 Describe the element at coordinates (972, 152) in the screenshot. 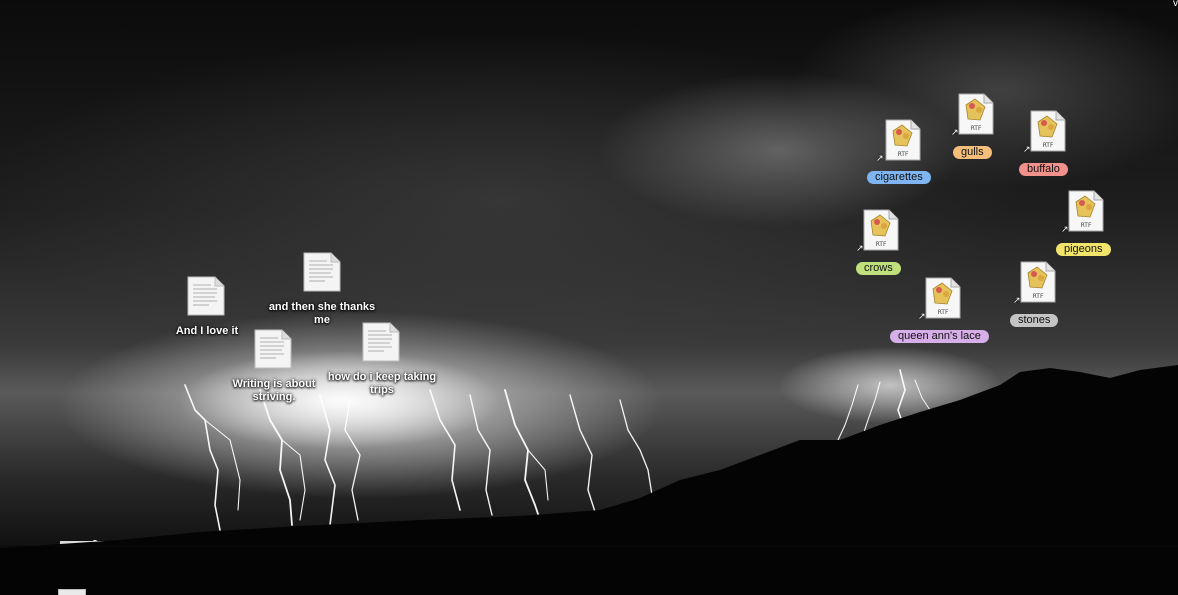

I see `file-name-label: gulls` at that location.